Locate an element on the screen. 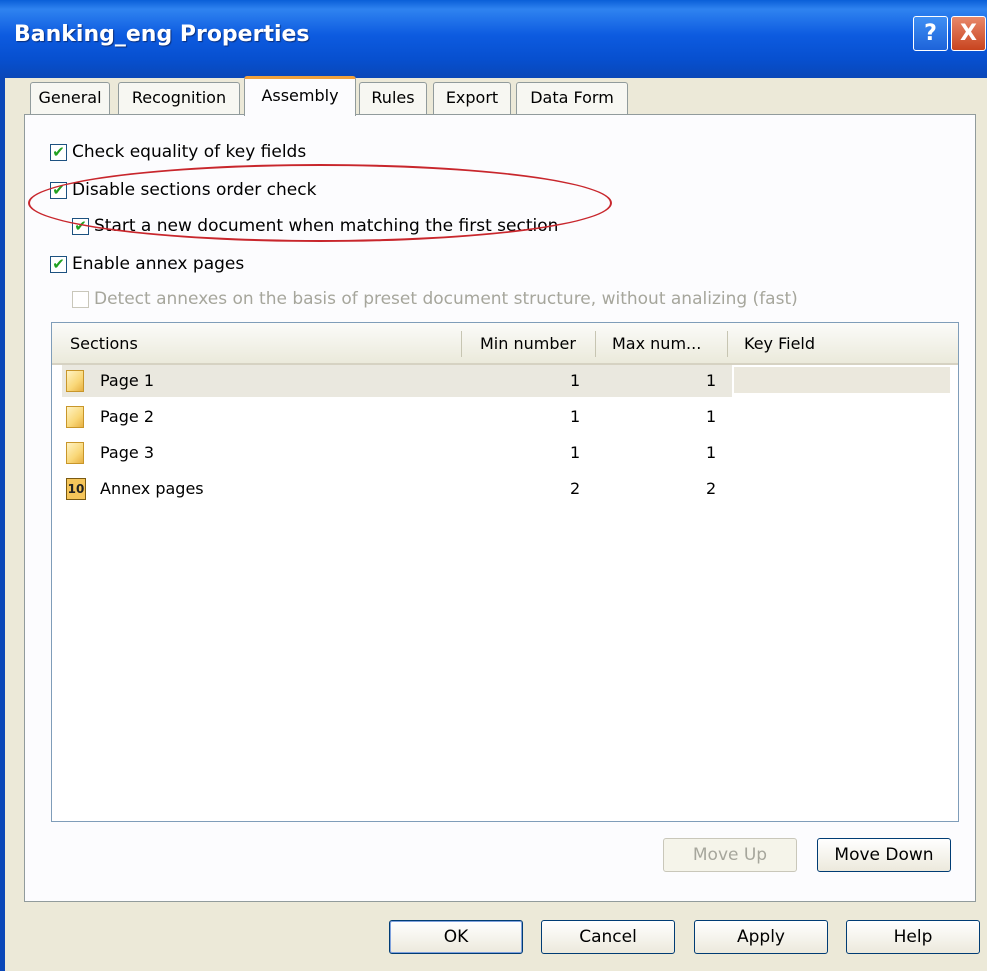 This screenshot has height=971, width=987. move-up-button: Move Up is located at coordinates (730, 855).